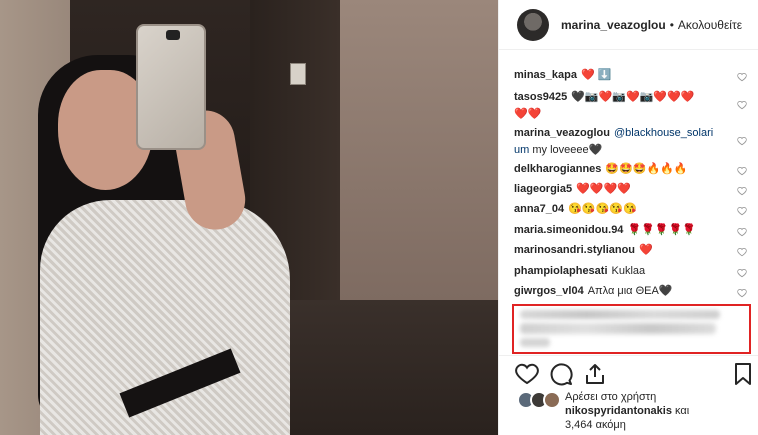  What do you see at coordinates (173, 35) in the screenshot?
I see `phone-camera` at bounding box center [173, 35].